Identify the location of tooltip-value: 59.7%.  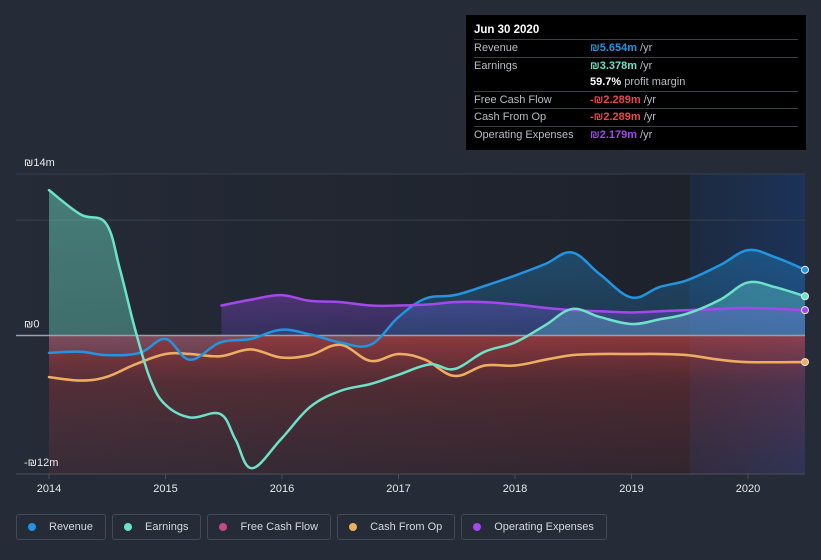
(606, 82).